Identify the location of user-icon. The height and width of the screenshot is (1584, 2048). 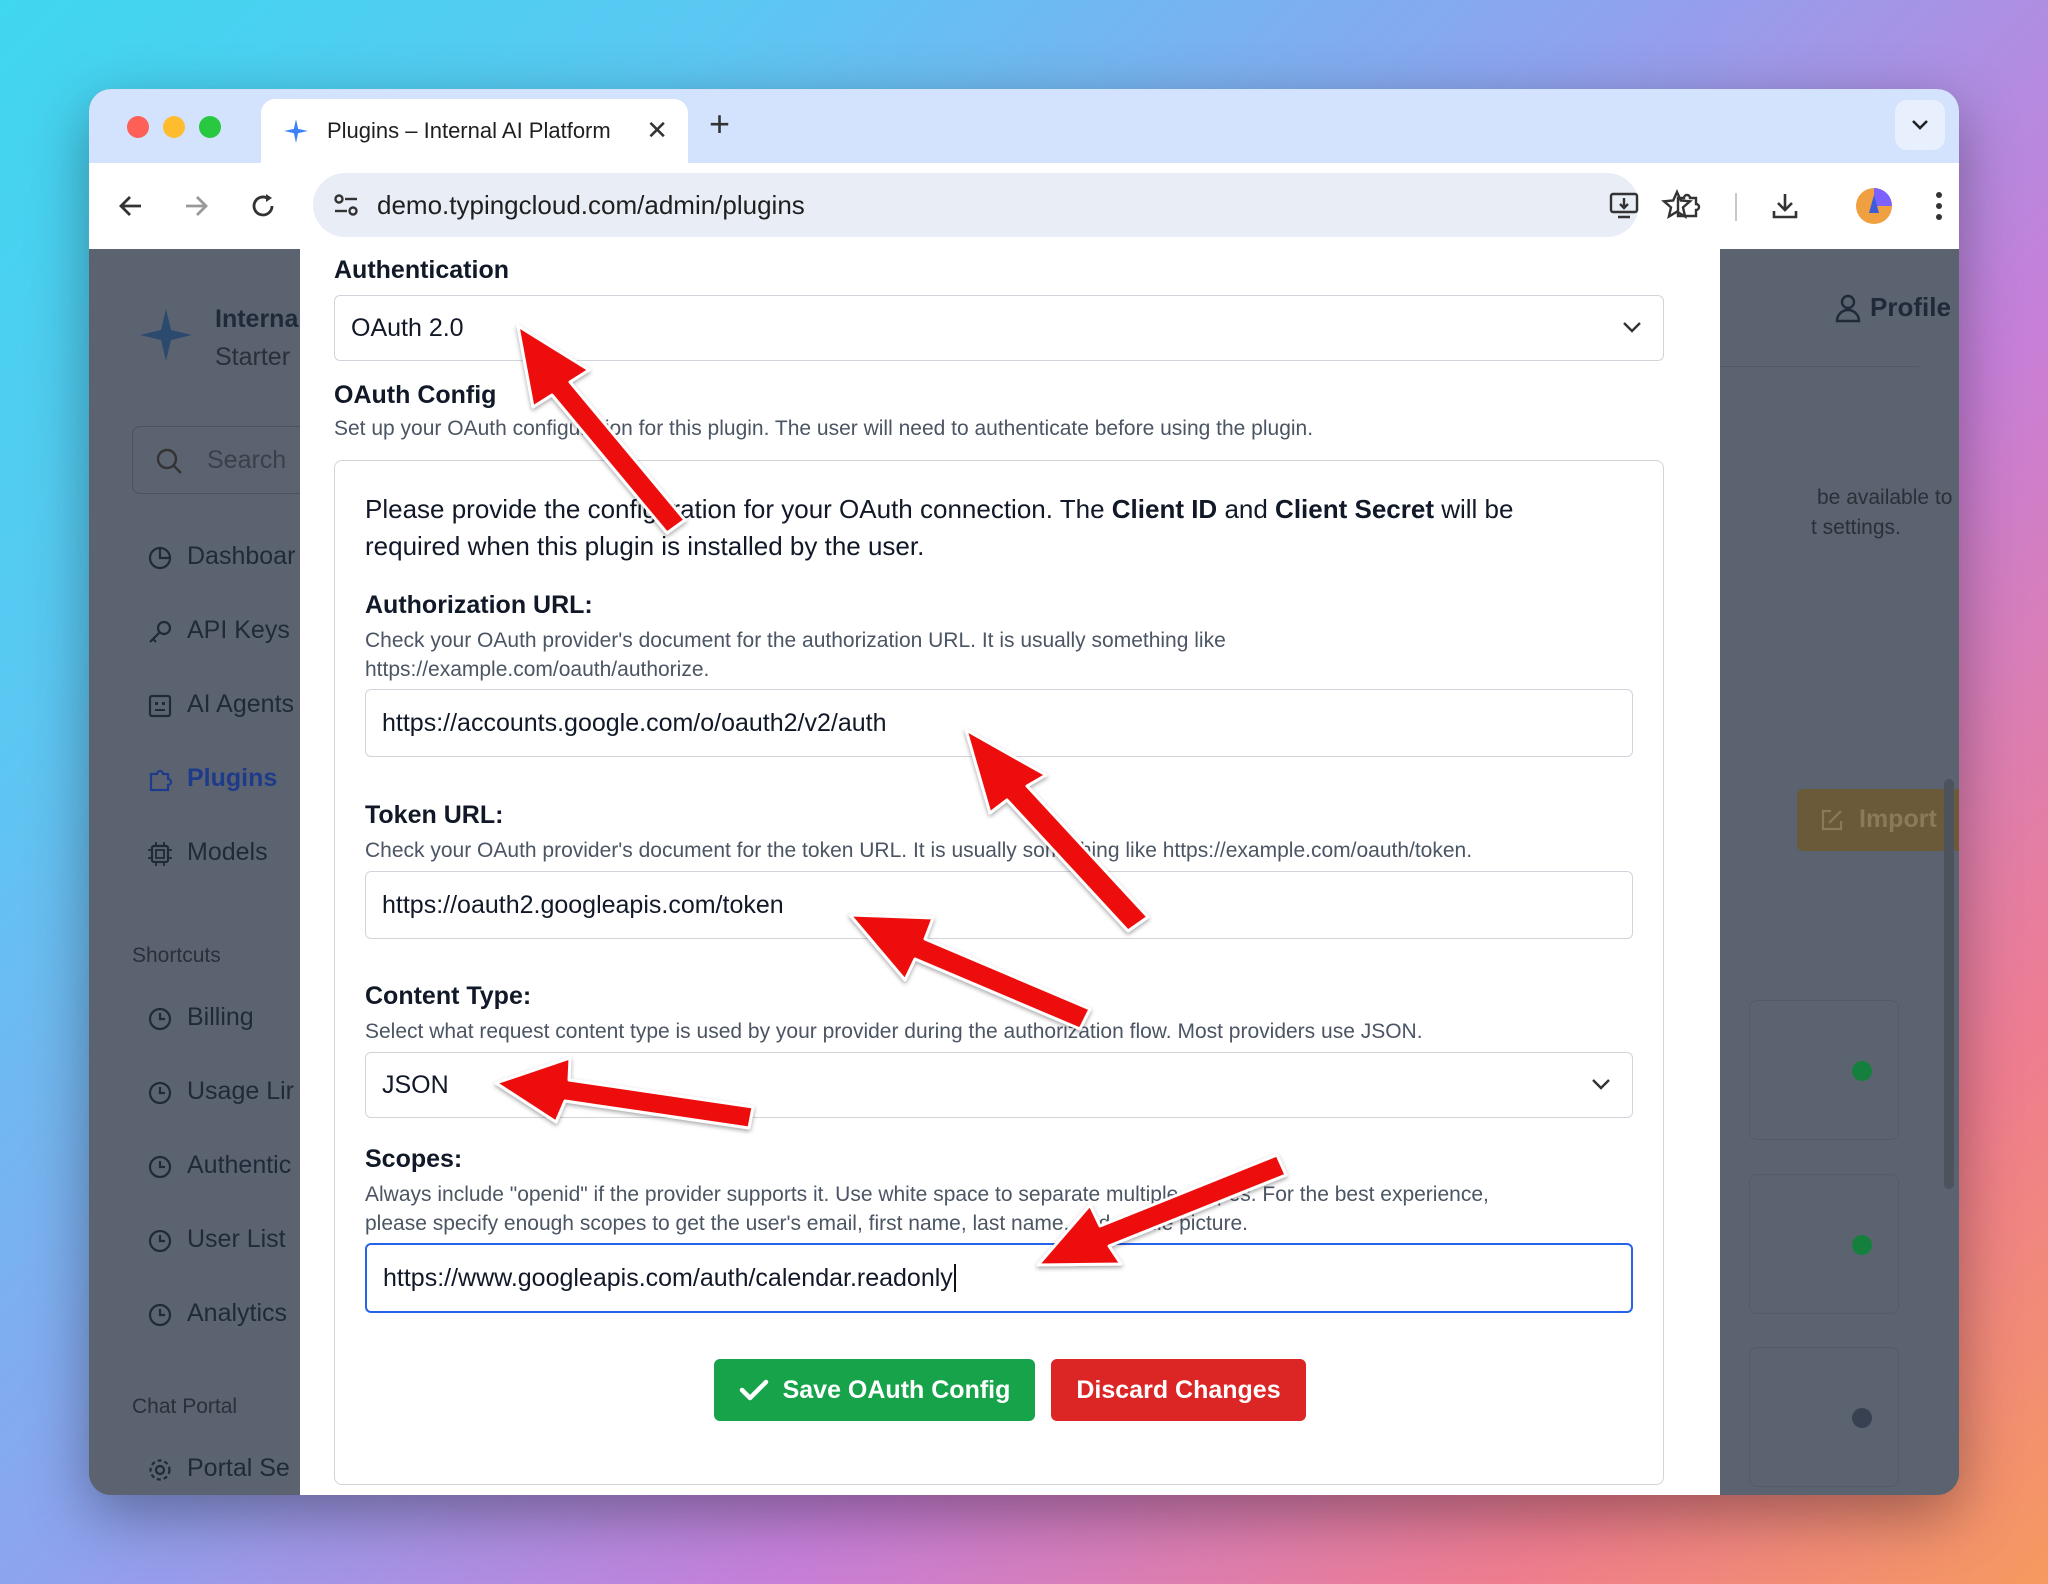
(1848, 308).